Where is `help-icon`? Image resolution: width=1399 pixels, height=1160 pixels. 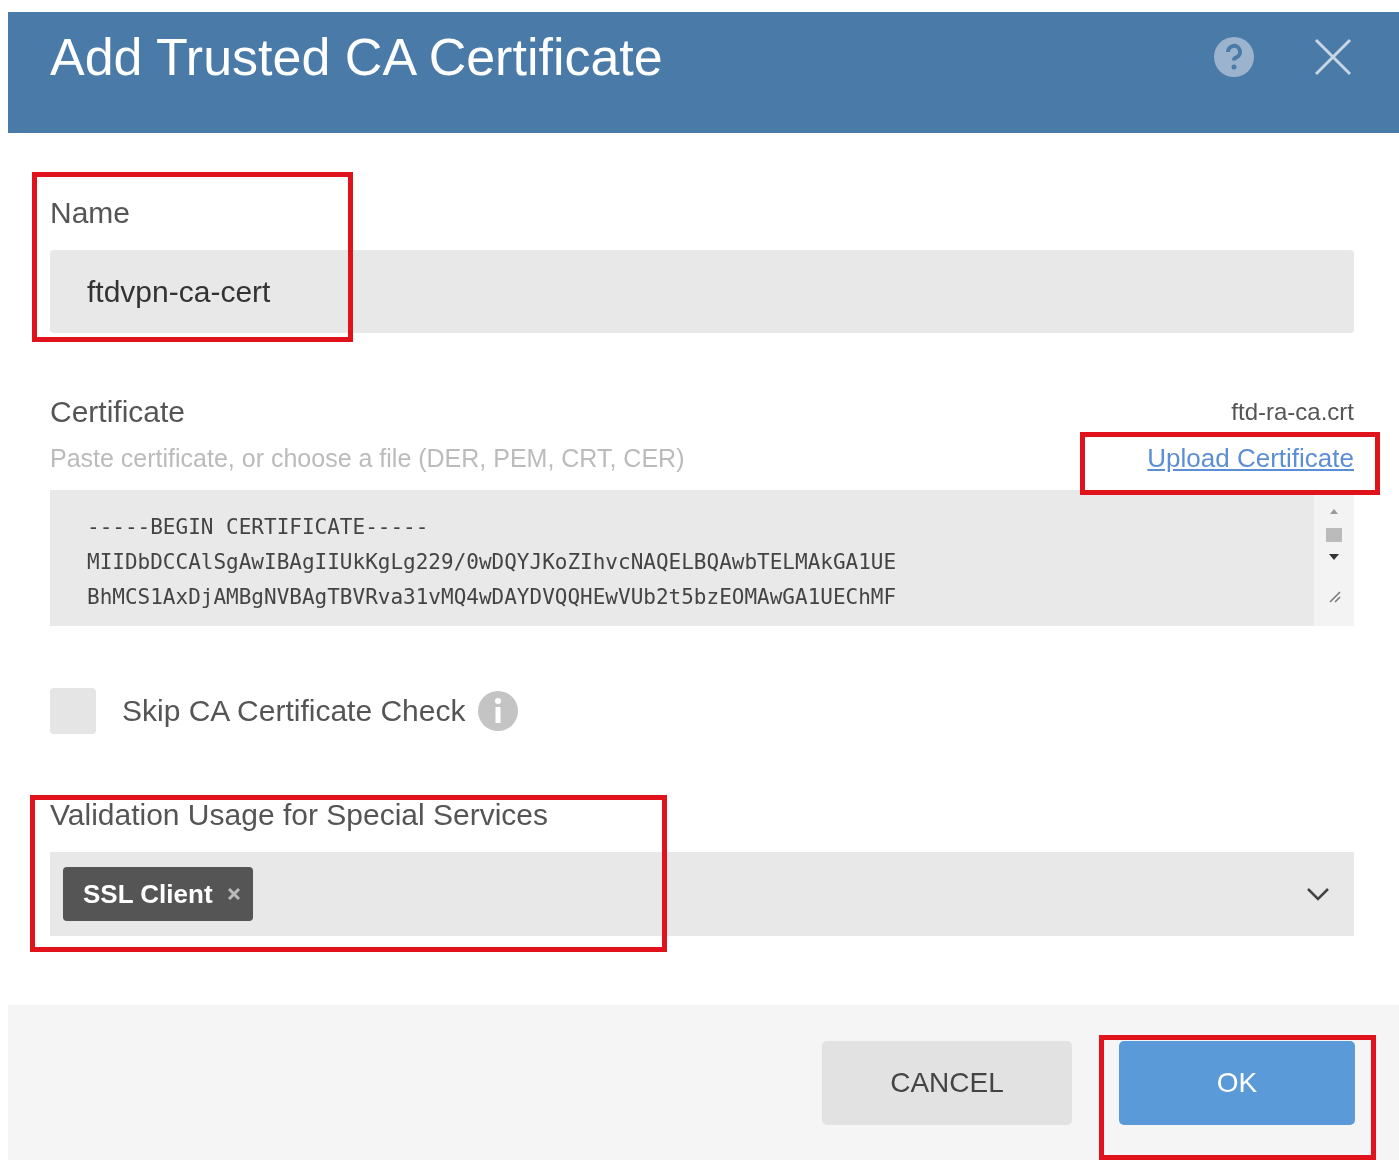 help-icon is located at coordinates (1234, 56).